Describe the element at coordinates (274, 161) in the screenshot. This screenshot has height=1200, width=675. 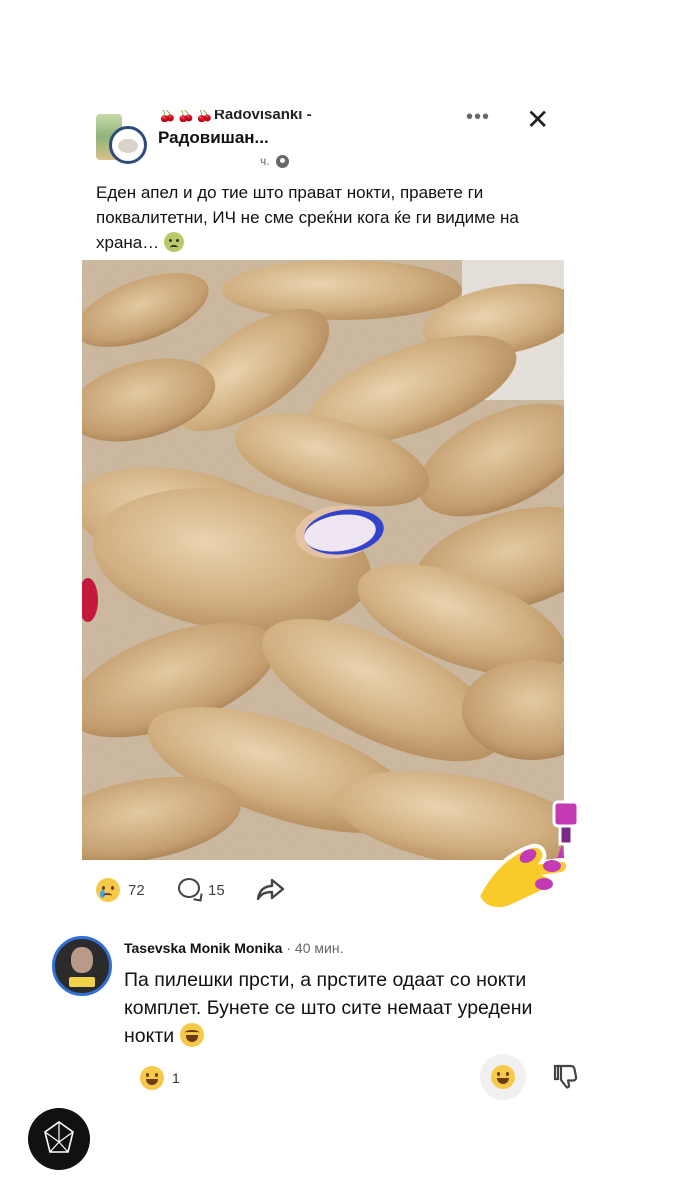
I see `post-meta: ч.` at that location.